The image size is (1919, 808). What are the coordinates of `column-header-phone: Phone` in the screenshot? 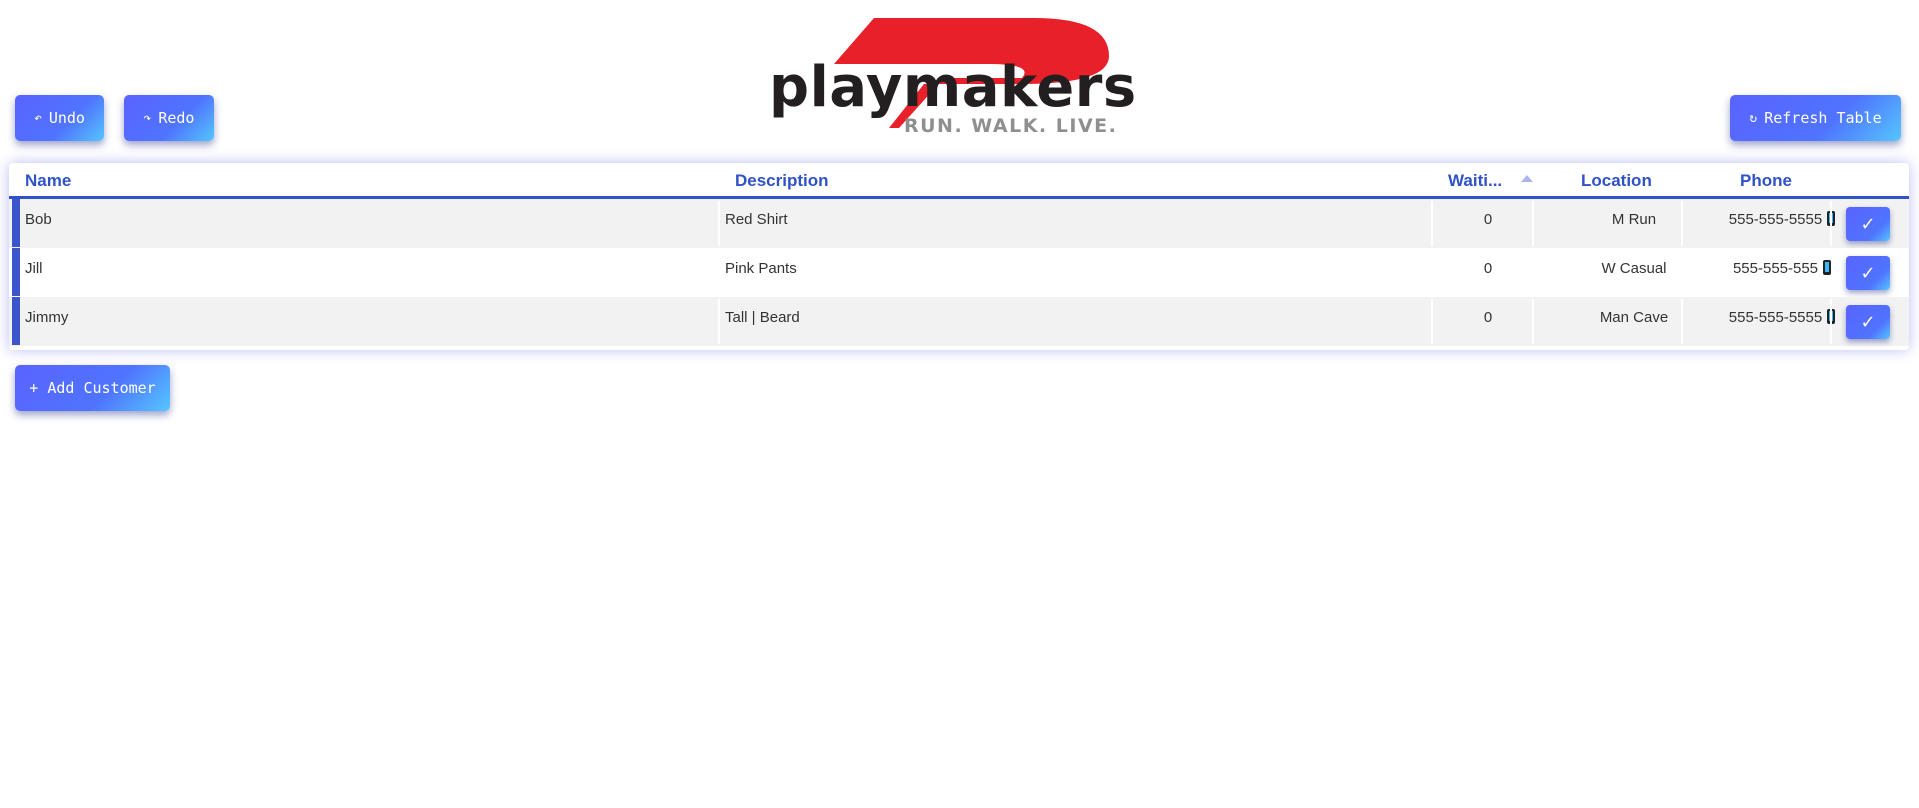 It's located at (1766, 181).